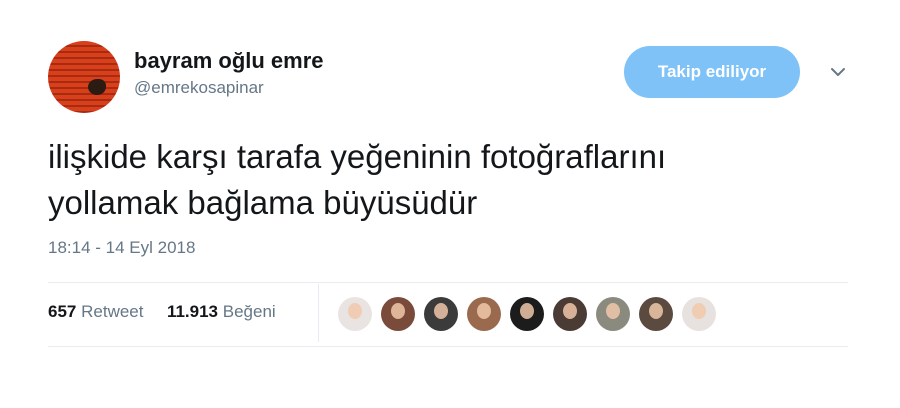 Image resolution: width=900 pixels, height=408 pixels. I want to click on retweet-label: Retweet, so click(112, 311).